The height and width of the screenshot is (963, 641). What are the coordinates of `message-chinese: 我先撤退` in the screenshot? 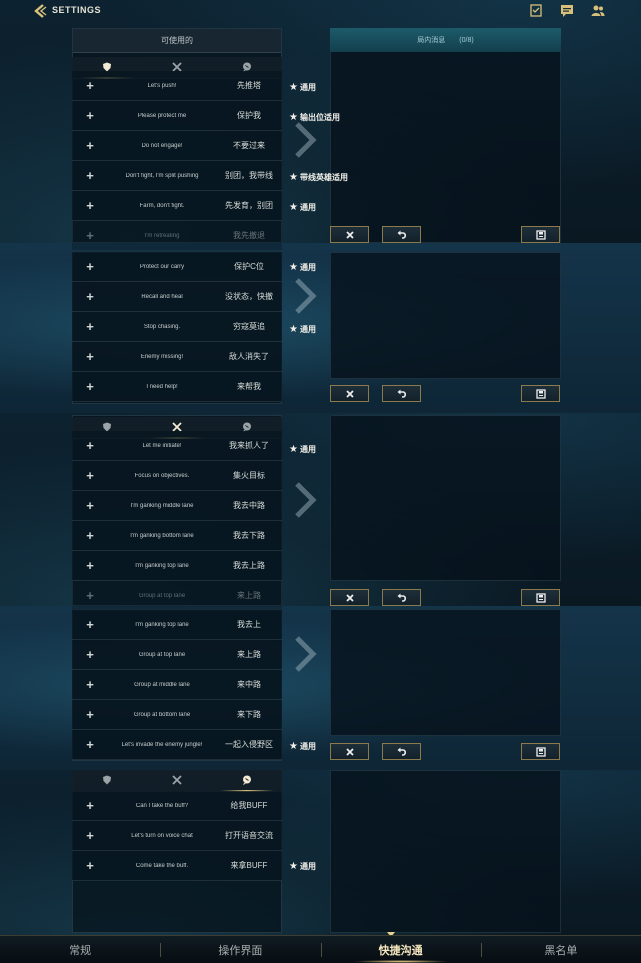 It's located at (249, 235).